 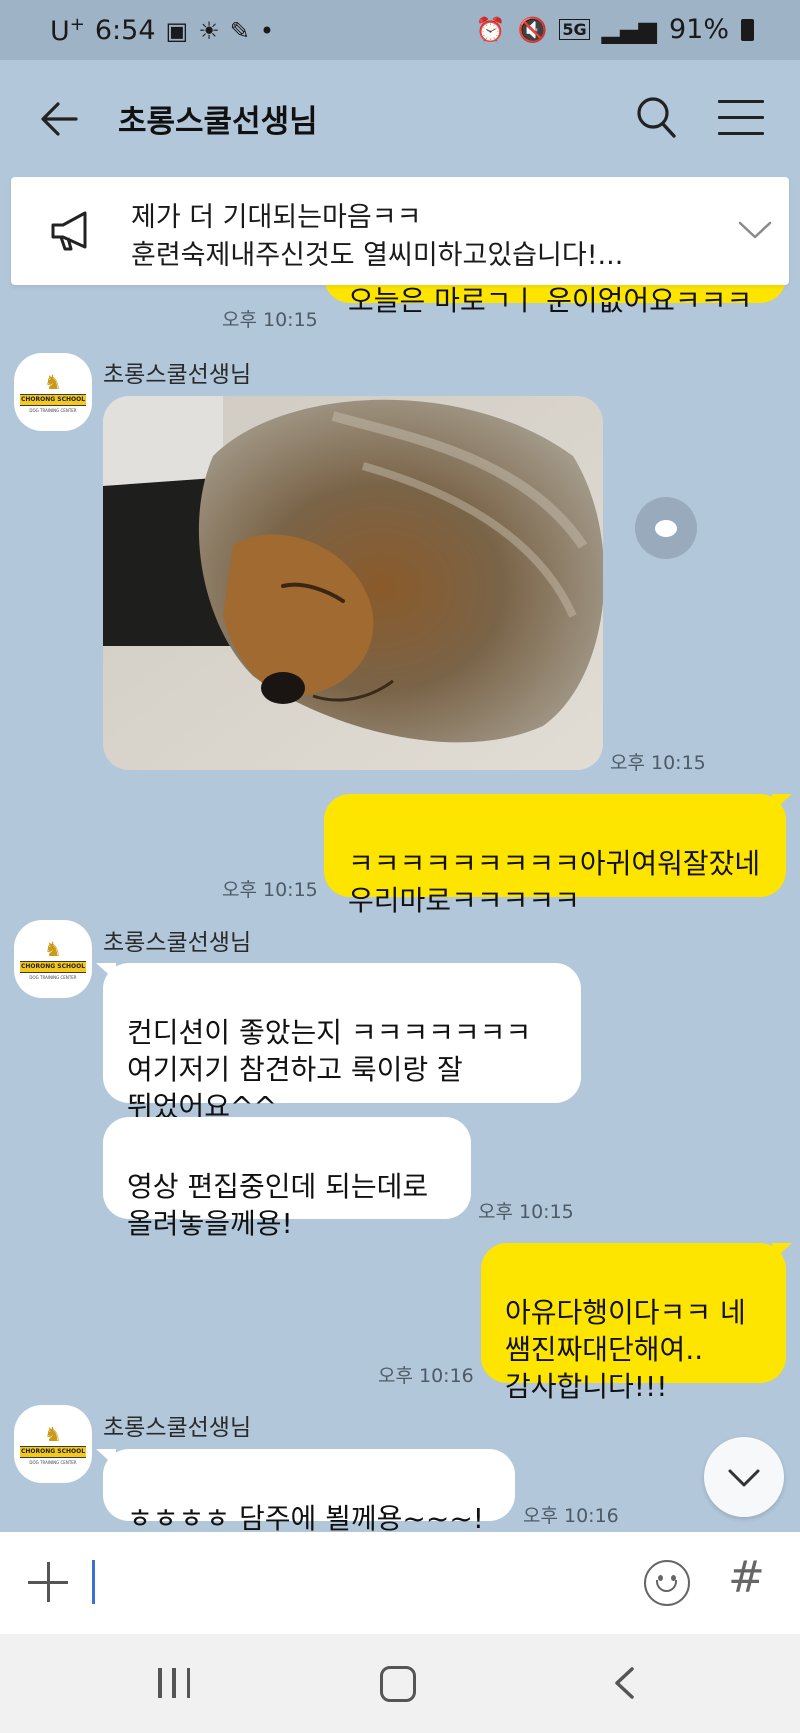 I want to click on photo-message, so click(x=353, y=583).